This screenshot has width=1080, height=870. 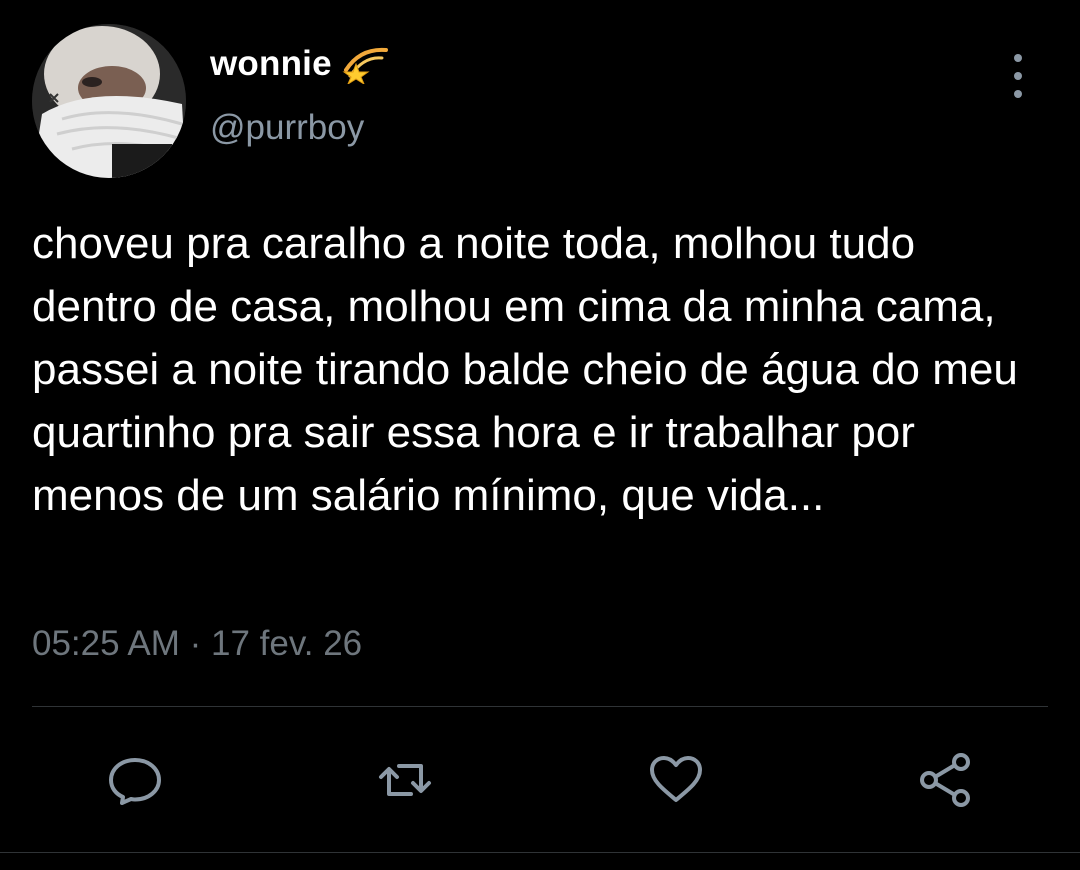 I want to click on dizzy-star-icon, so click(x=366, y=65).